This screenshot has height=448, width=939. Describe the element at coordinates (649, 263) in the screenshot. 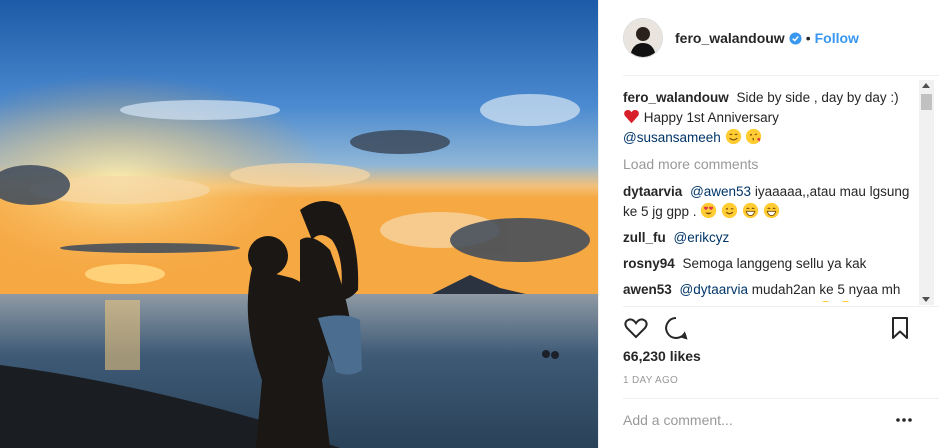

I see `comment-username: rosny94` at that location.